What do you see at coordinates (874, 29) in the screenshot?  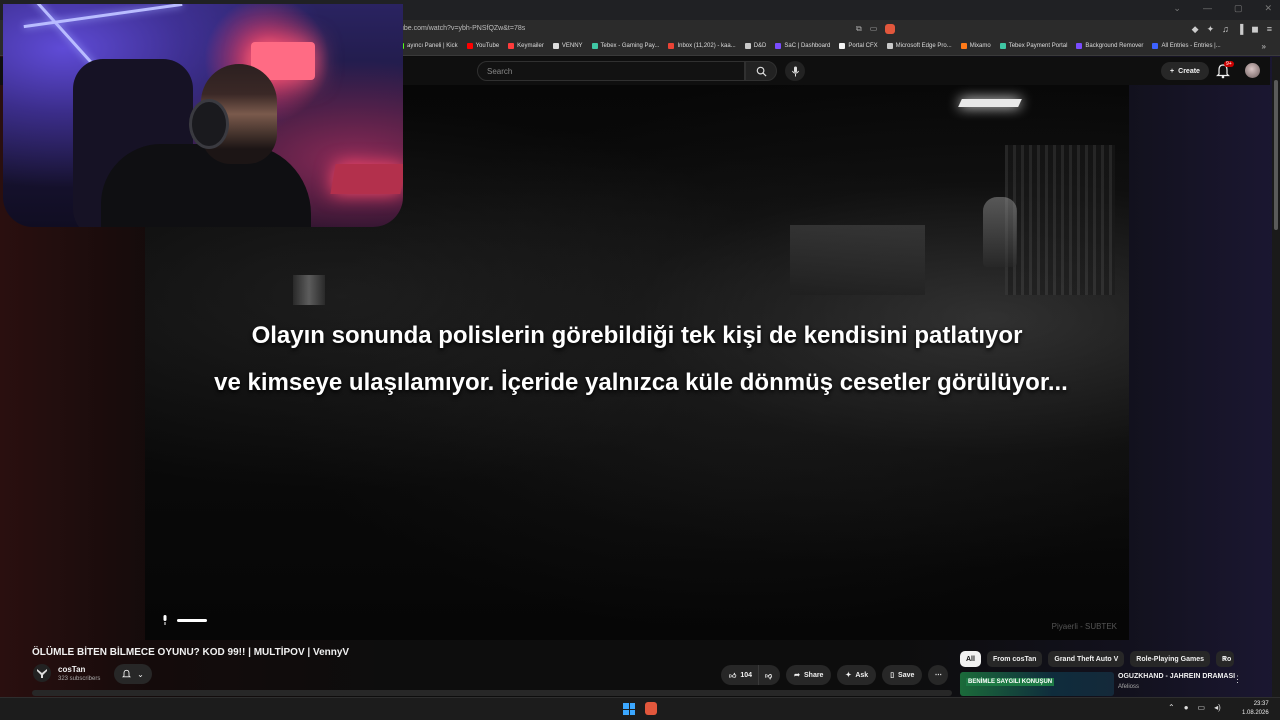 I see `cast-icon: ▭` at bounding box center [874, 29].